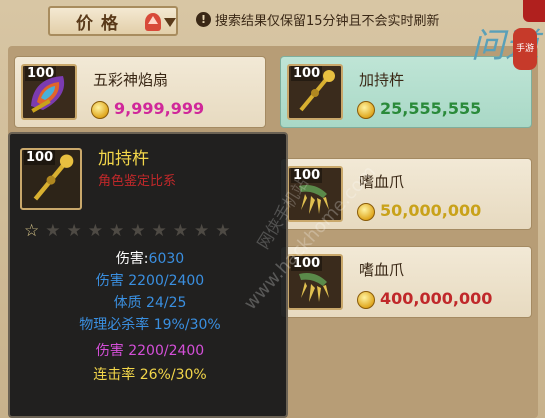  What do you see at coordinates (534, 11) in the screenshot?
I see `corner-badge` at bounding box center [534, 11].